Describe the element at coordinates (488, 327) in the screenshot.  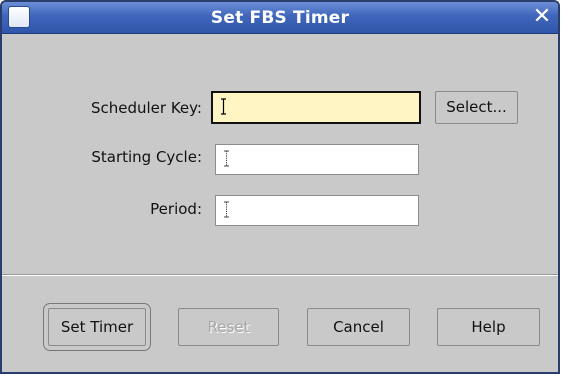
I see `help-button: Help` at that location.